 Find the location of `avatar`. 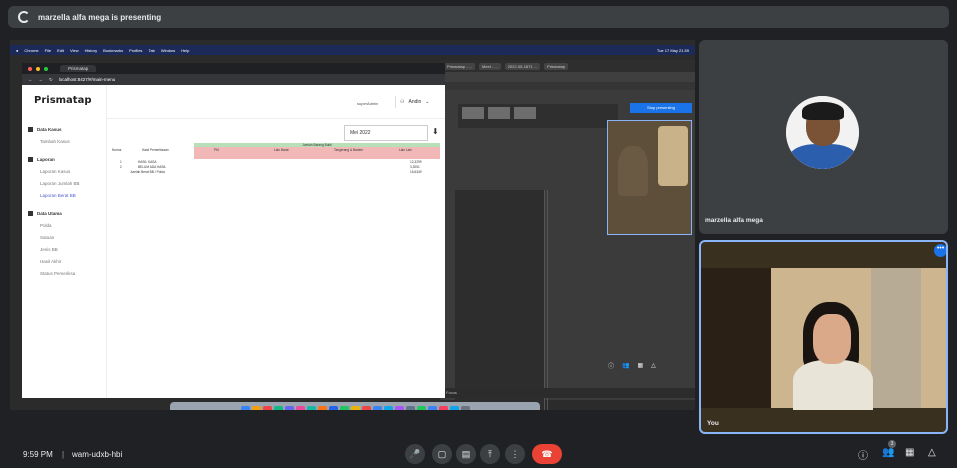

avatar is located at coordinates (822, 132).